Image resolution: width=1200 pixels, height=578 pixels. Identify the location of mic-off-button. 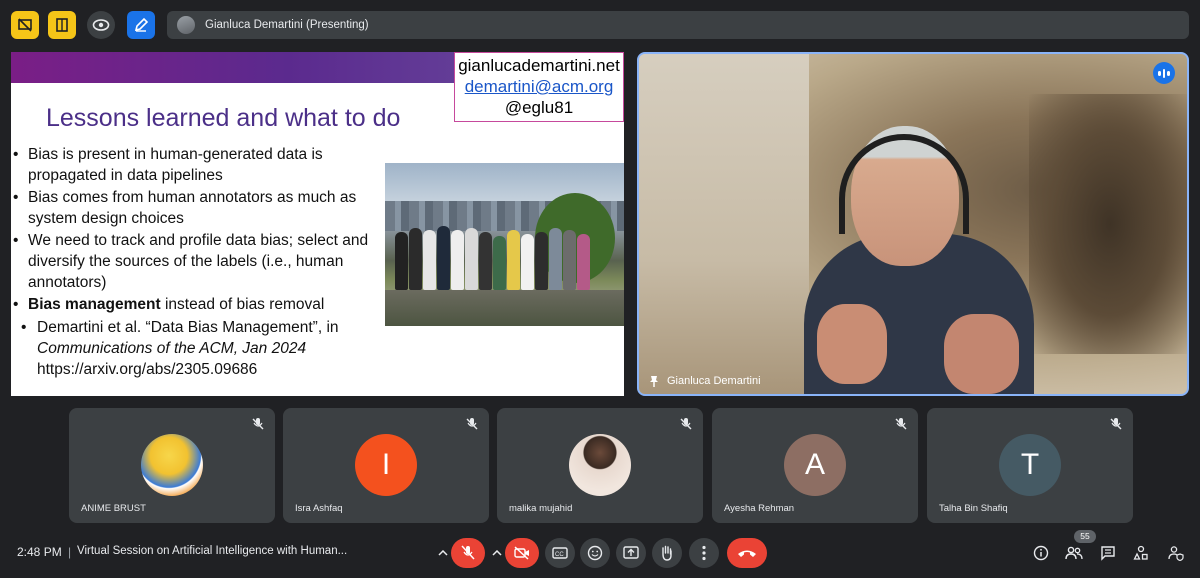
(468, 553).